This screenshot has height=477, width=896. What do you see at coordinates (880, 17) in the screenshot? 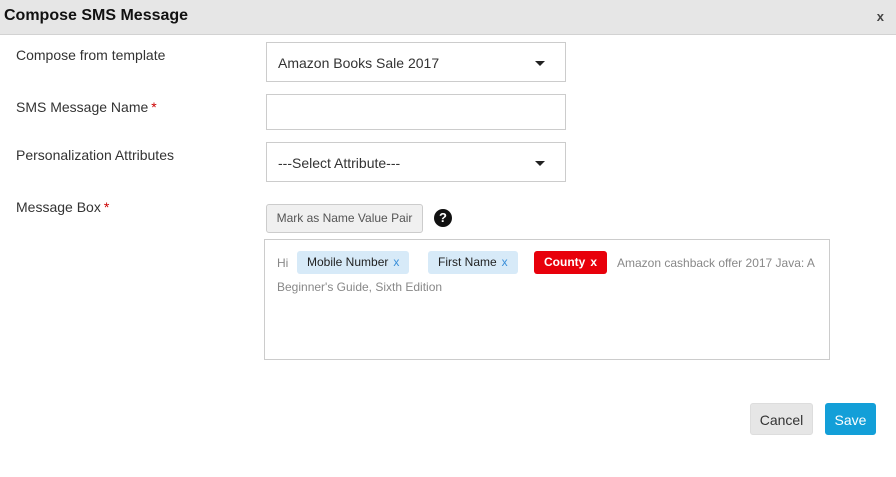
I see `close-icon: x` at bounding box center [880, 17].